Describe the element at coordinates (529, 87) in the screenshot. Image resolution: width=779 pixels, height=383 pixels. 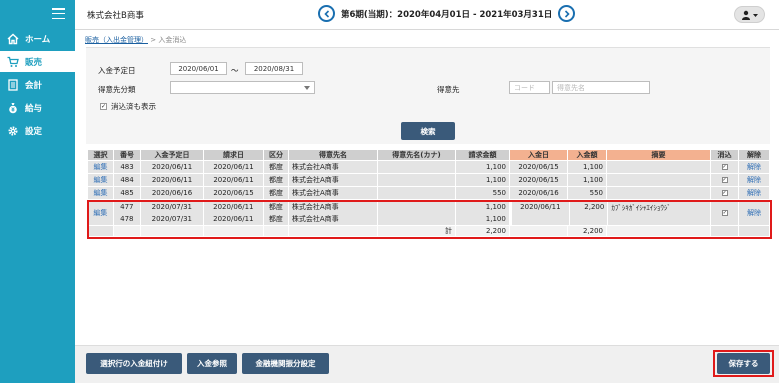
I see `client-code-input: コード` at that location.